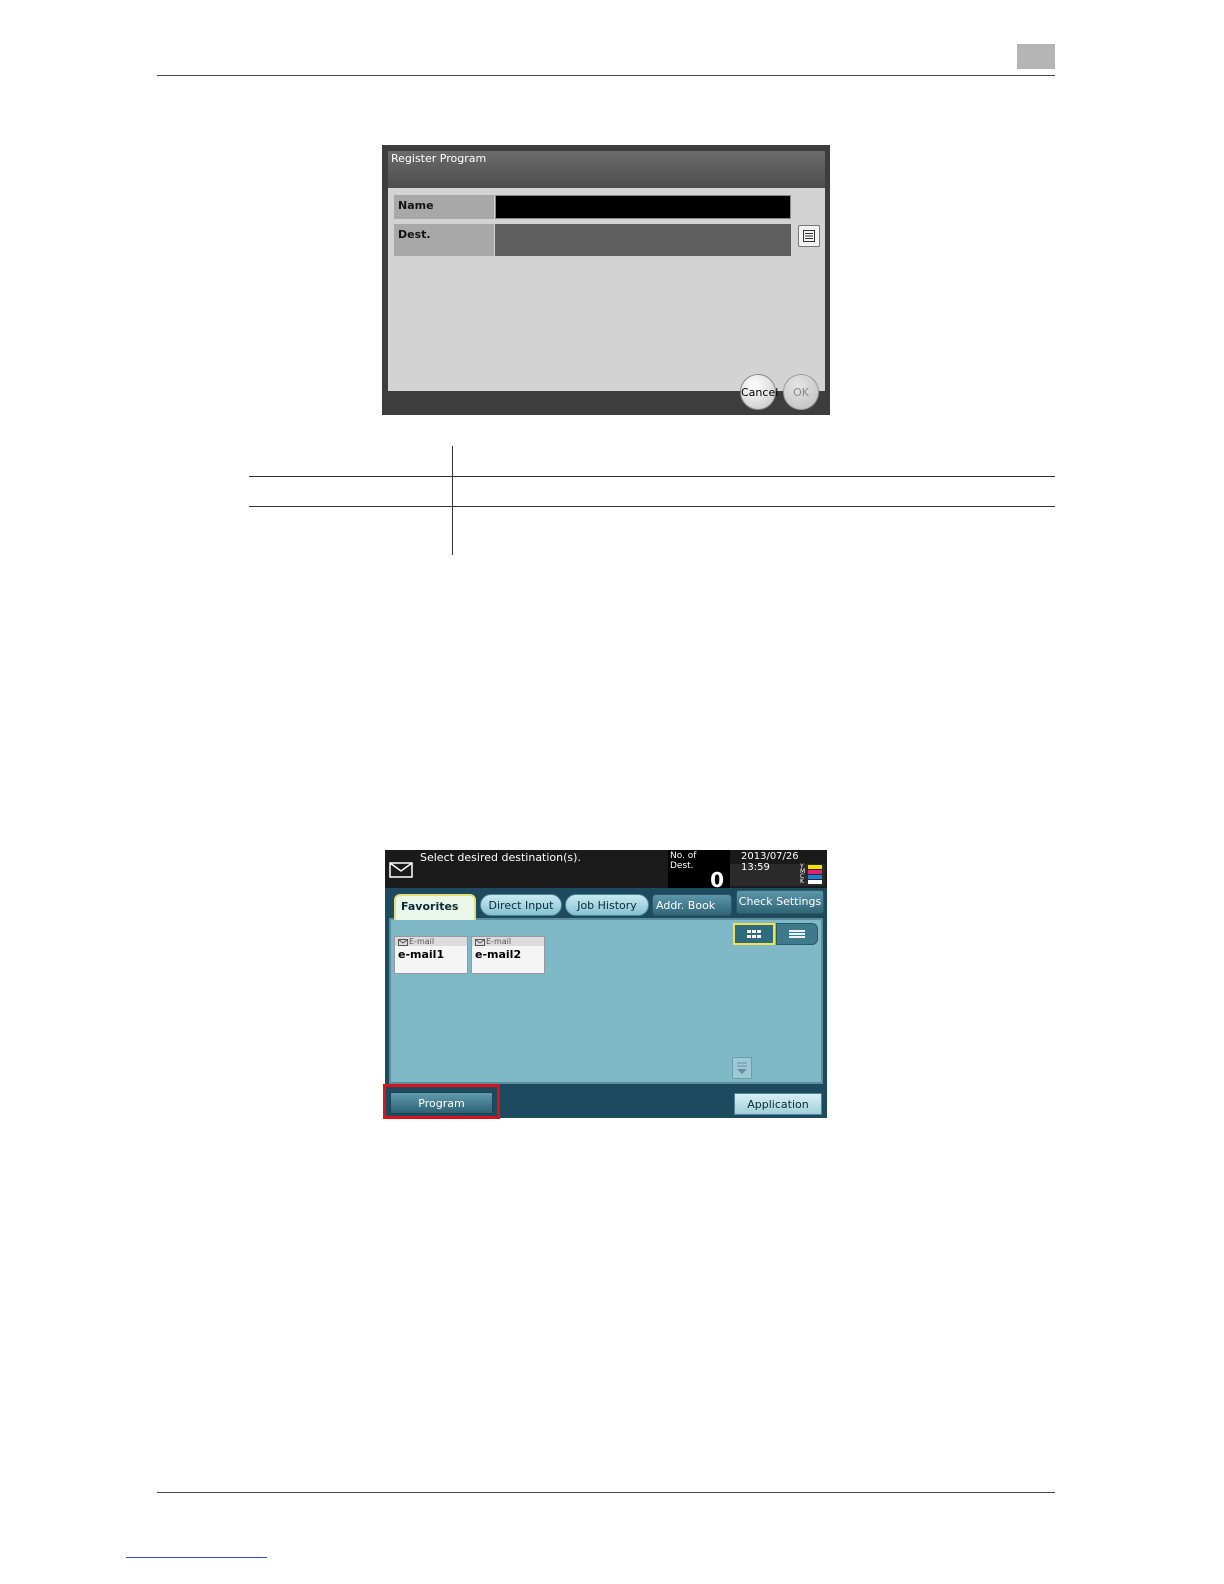 This screenshot has height=1584, width=1224. I want to click on register-program-dialog: Register Program Name Dest., so click(606, 271).